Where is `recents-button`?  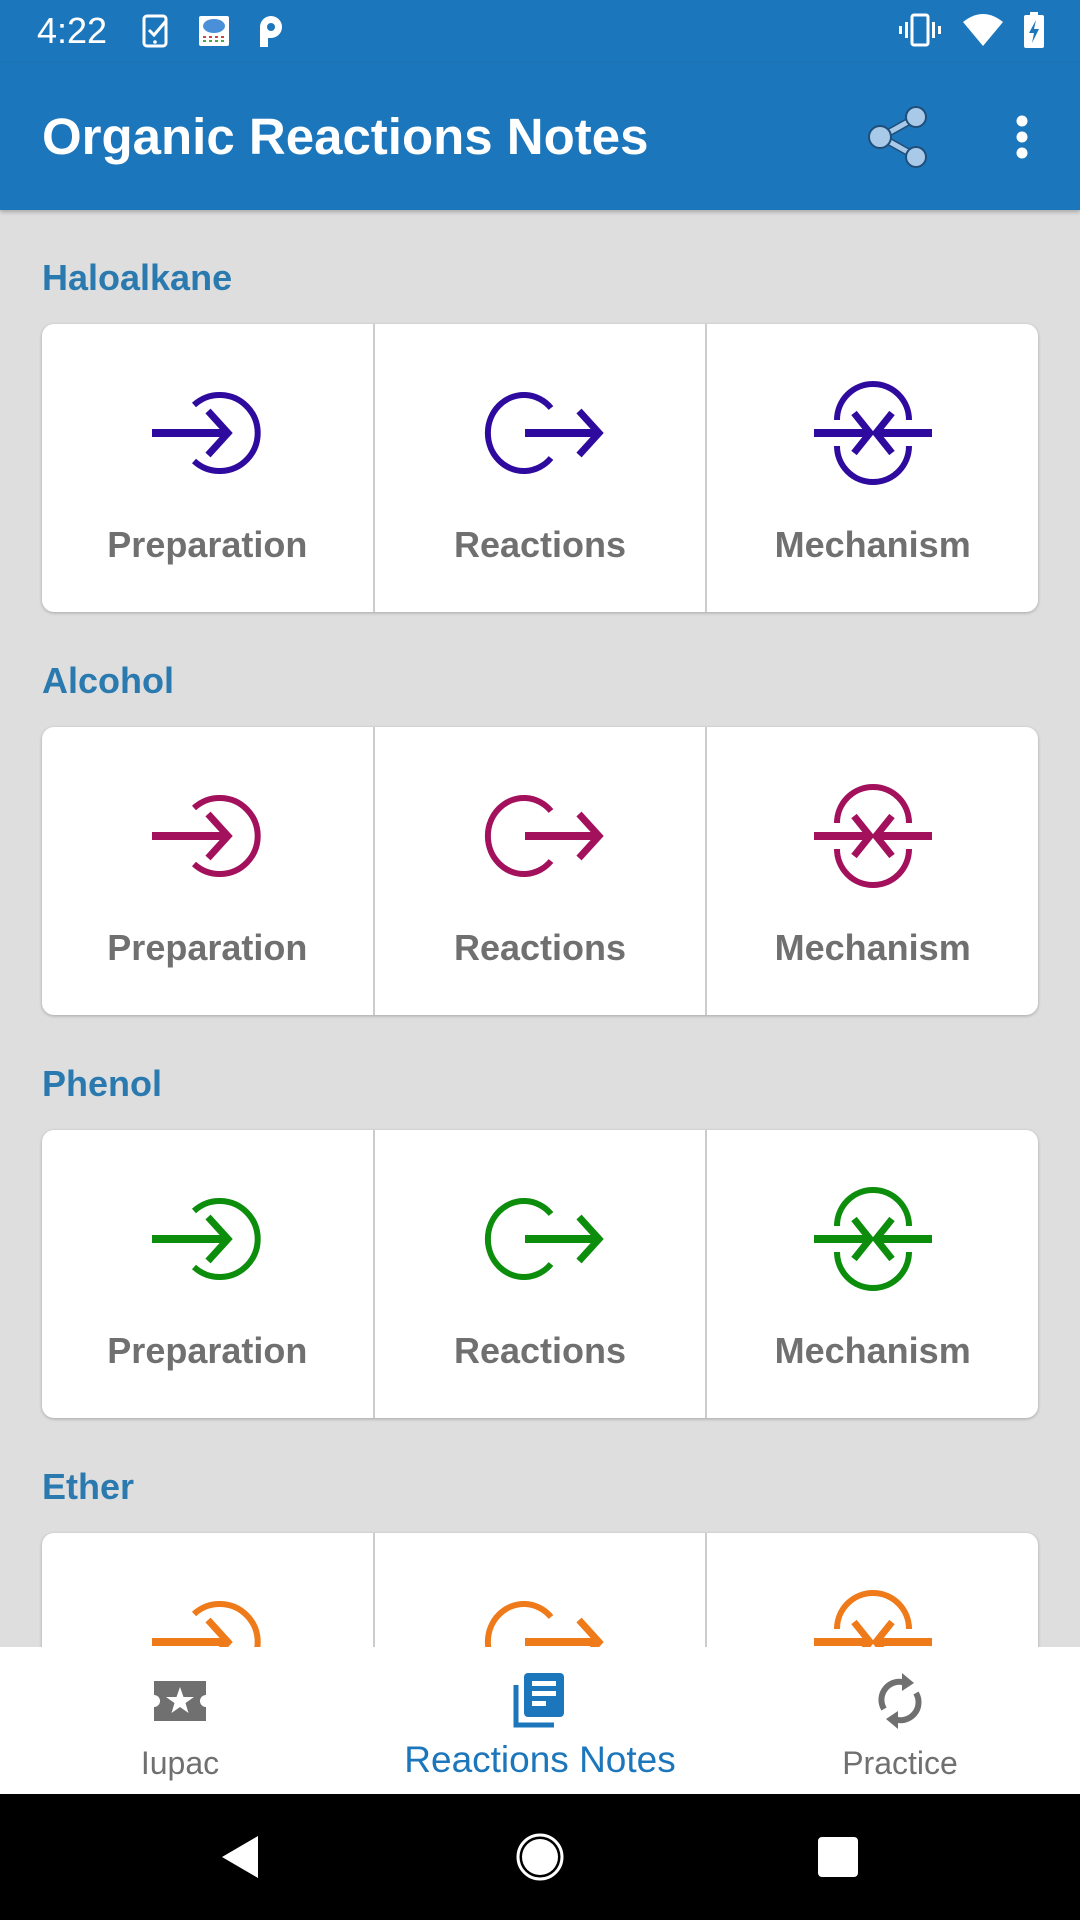
recents-button is located at coordinates (838, 1857).